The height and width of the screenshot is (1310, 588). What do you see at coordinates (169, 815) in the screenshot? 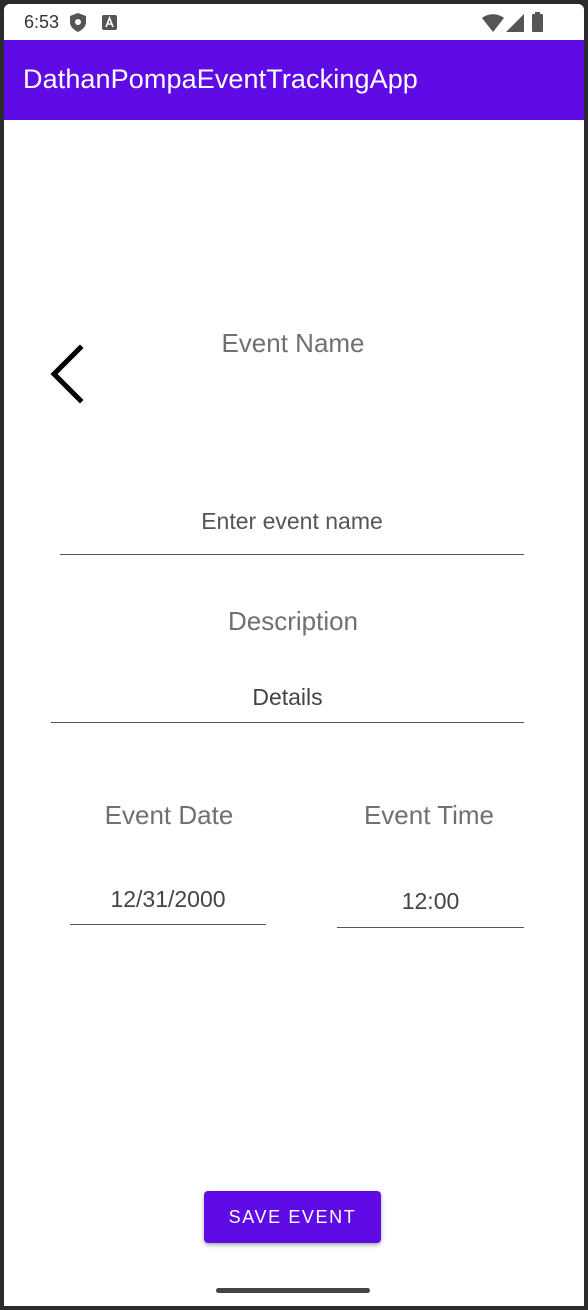
I see `event-date-label: Event Date` at bounding box center [169, 815].